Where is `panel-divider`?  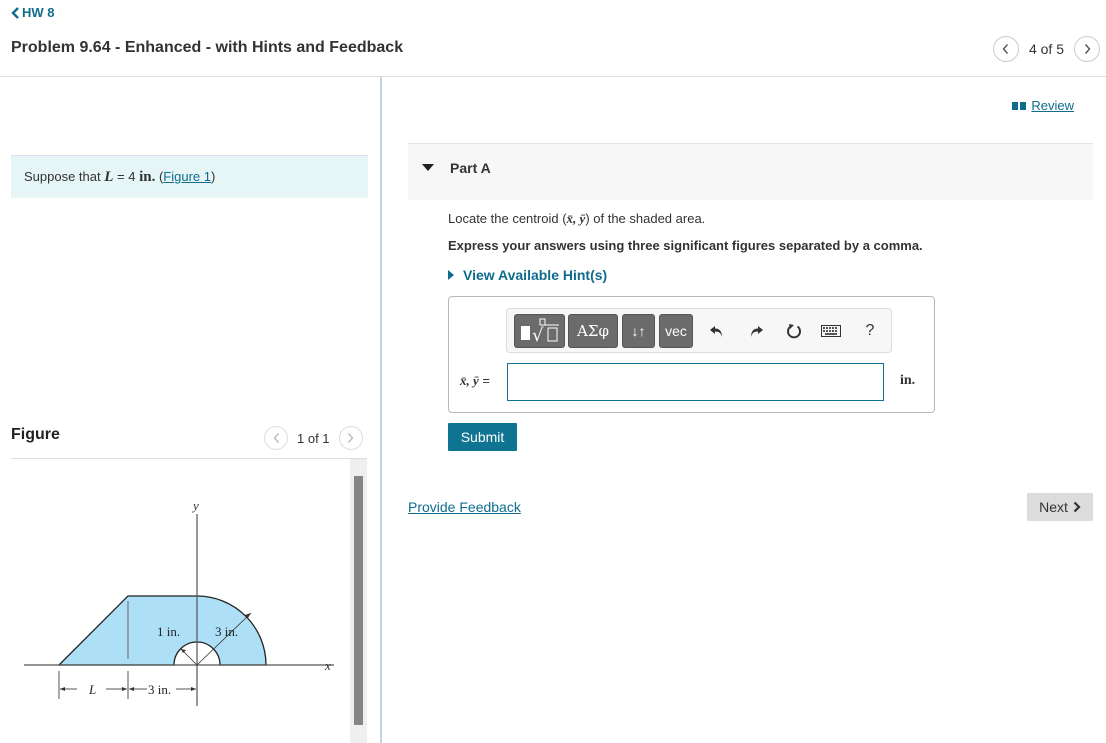
panel-divider is located at coordinates (381, 409).